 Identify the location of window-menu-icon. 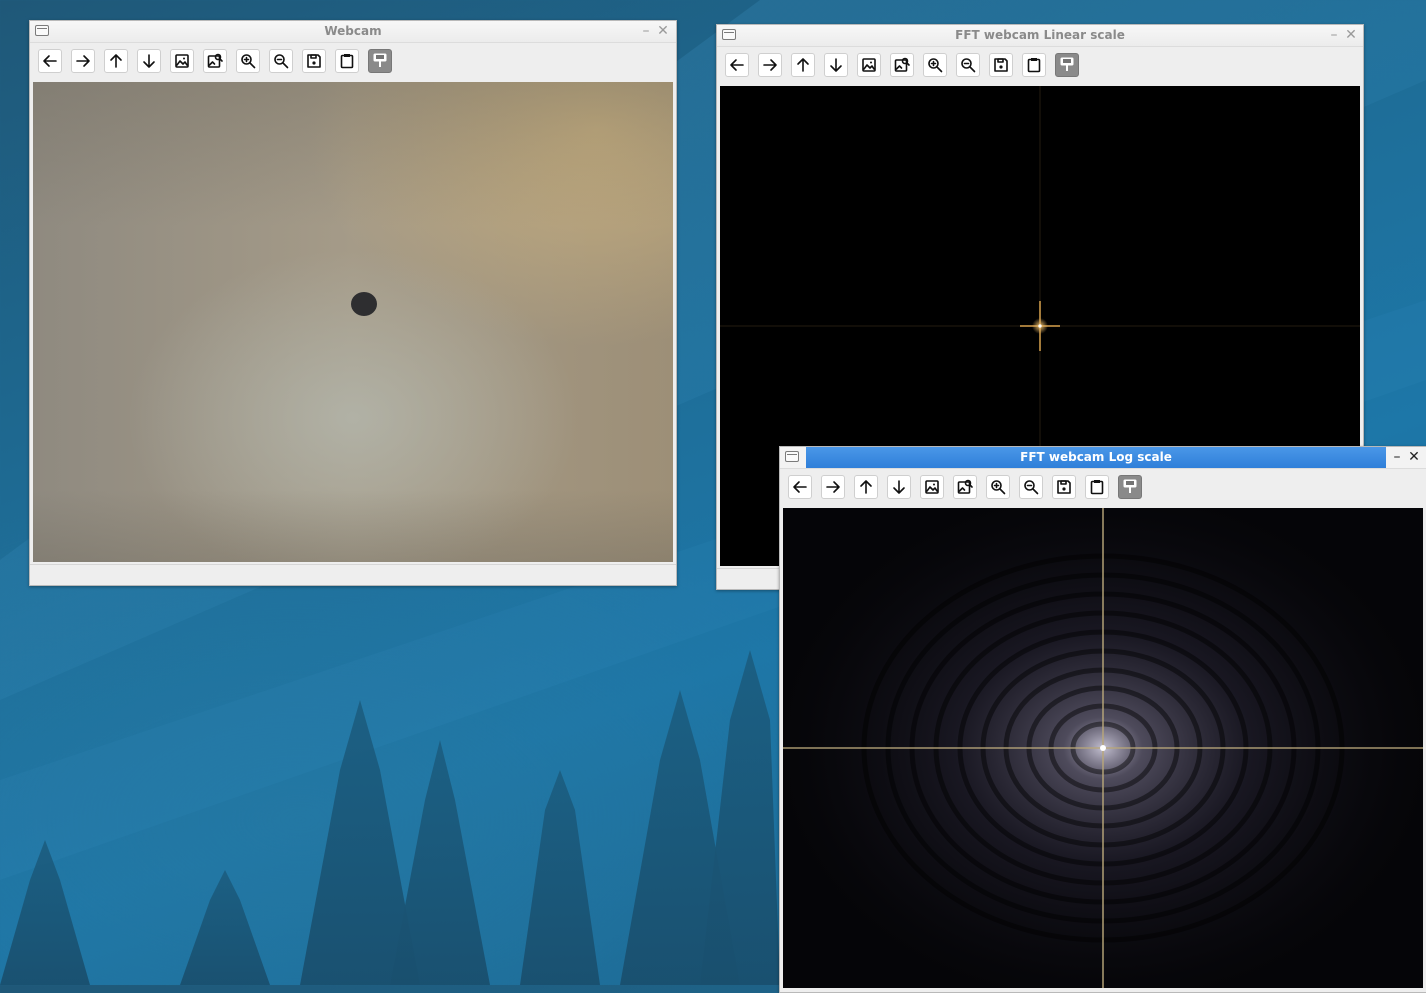
(792, 456).